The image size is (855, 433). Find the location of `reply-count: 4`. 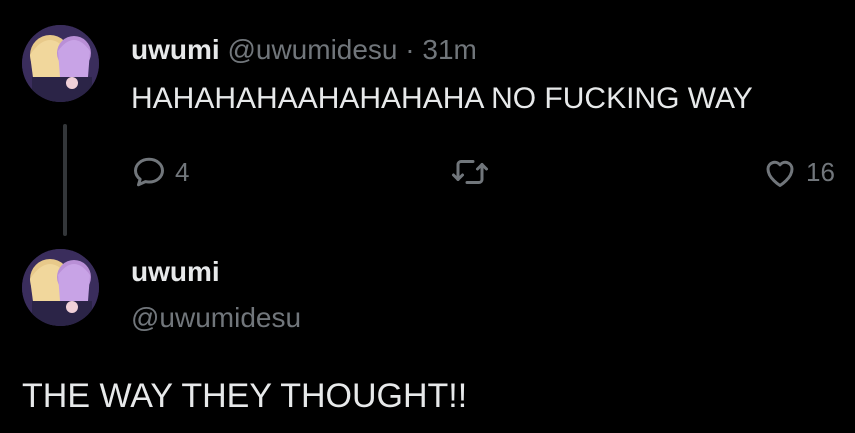

reply-count: 4 is located at coordinates (182, 171).